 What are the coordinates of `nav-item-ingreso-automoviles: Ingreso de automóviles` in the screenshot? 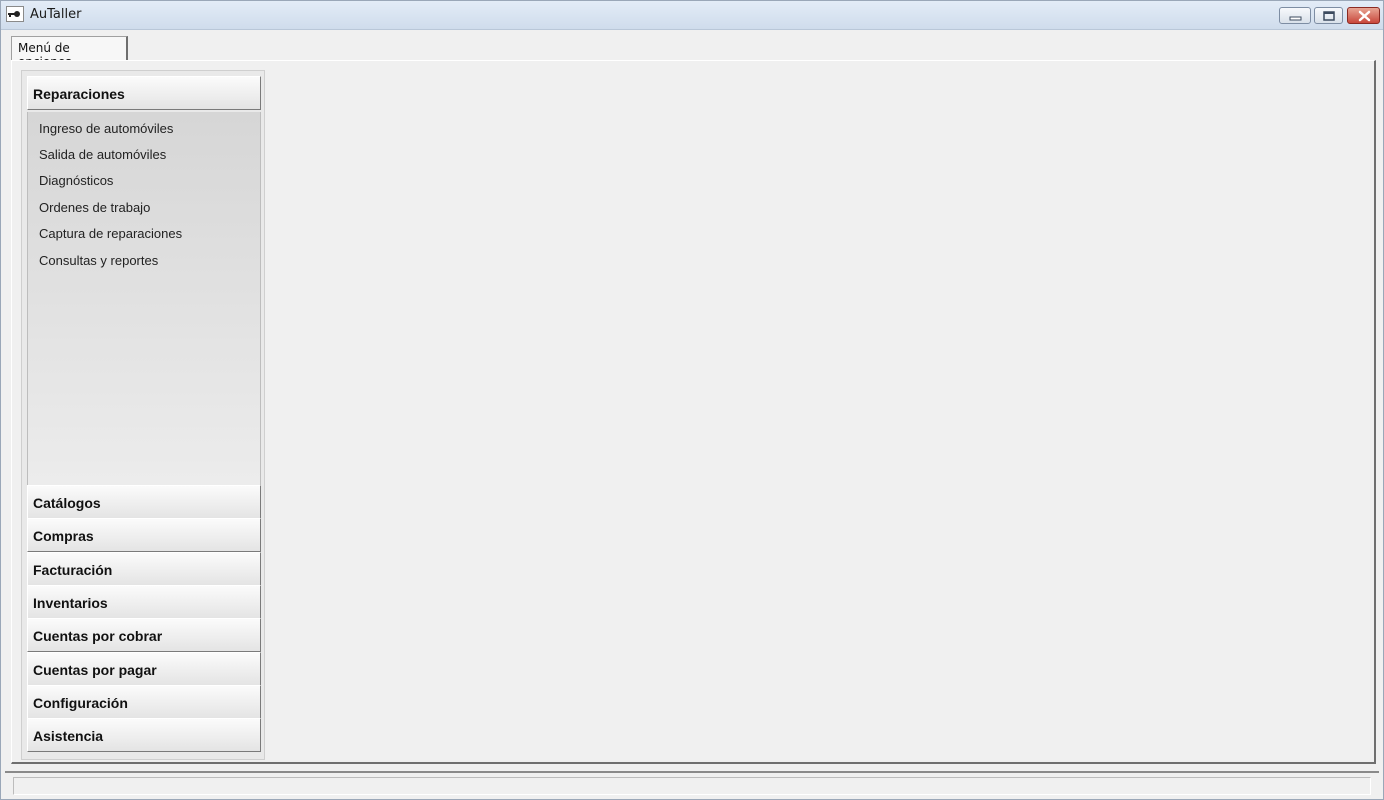 It's located at (106, 128).